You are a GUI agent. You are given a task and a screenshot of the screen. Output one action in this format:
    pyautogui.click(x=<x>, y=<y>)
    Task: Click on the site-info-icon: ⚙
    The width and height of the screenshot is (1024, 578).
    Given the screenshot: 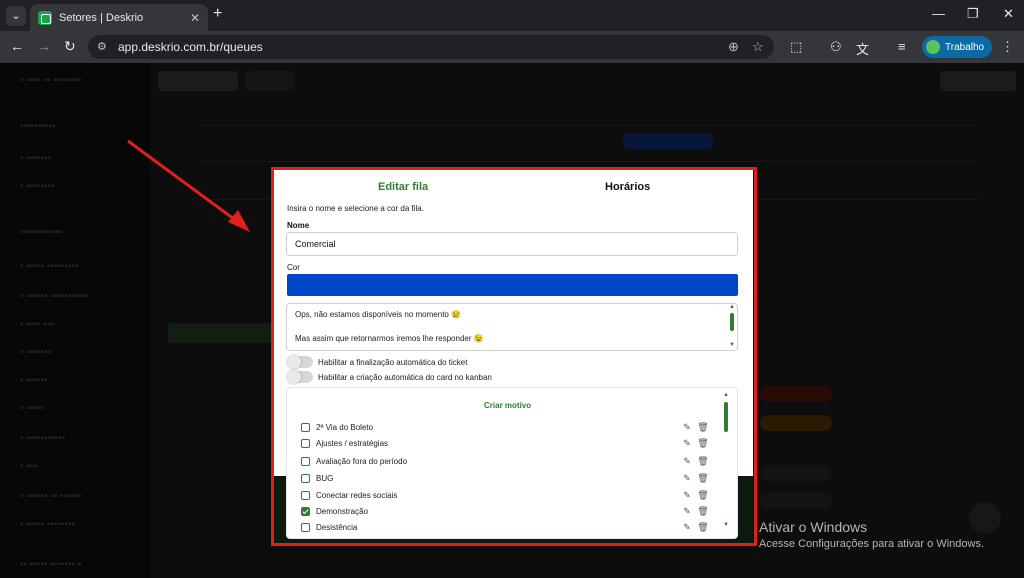 What is the action you would take?
    pyautogui.click(x=102, y=47)
    